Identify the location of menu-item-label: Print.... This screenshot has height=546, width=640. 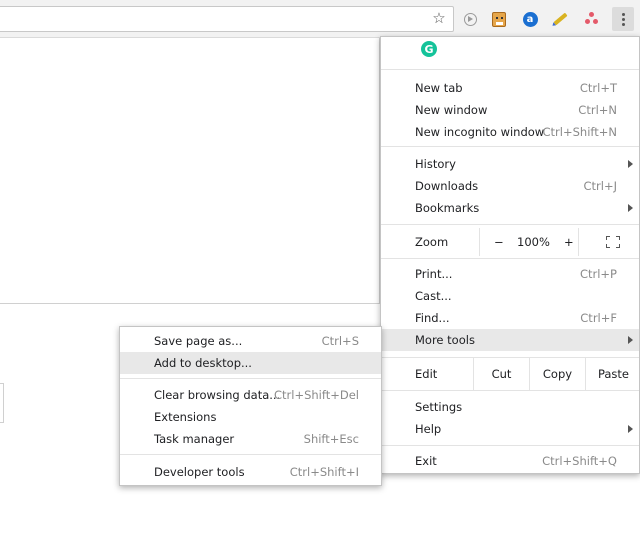
(434, 274).